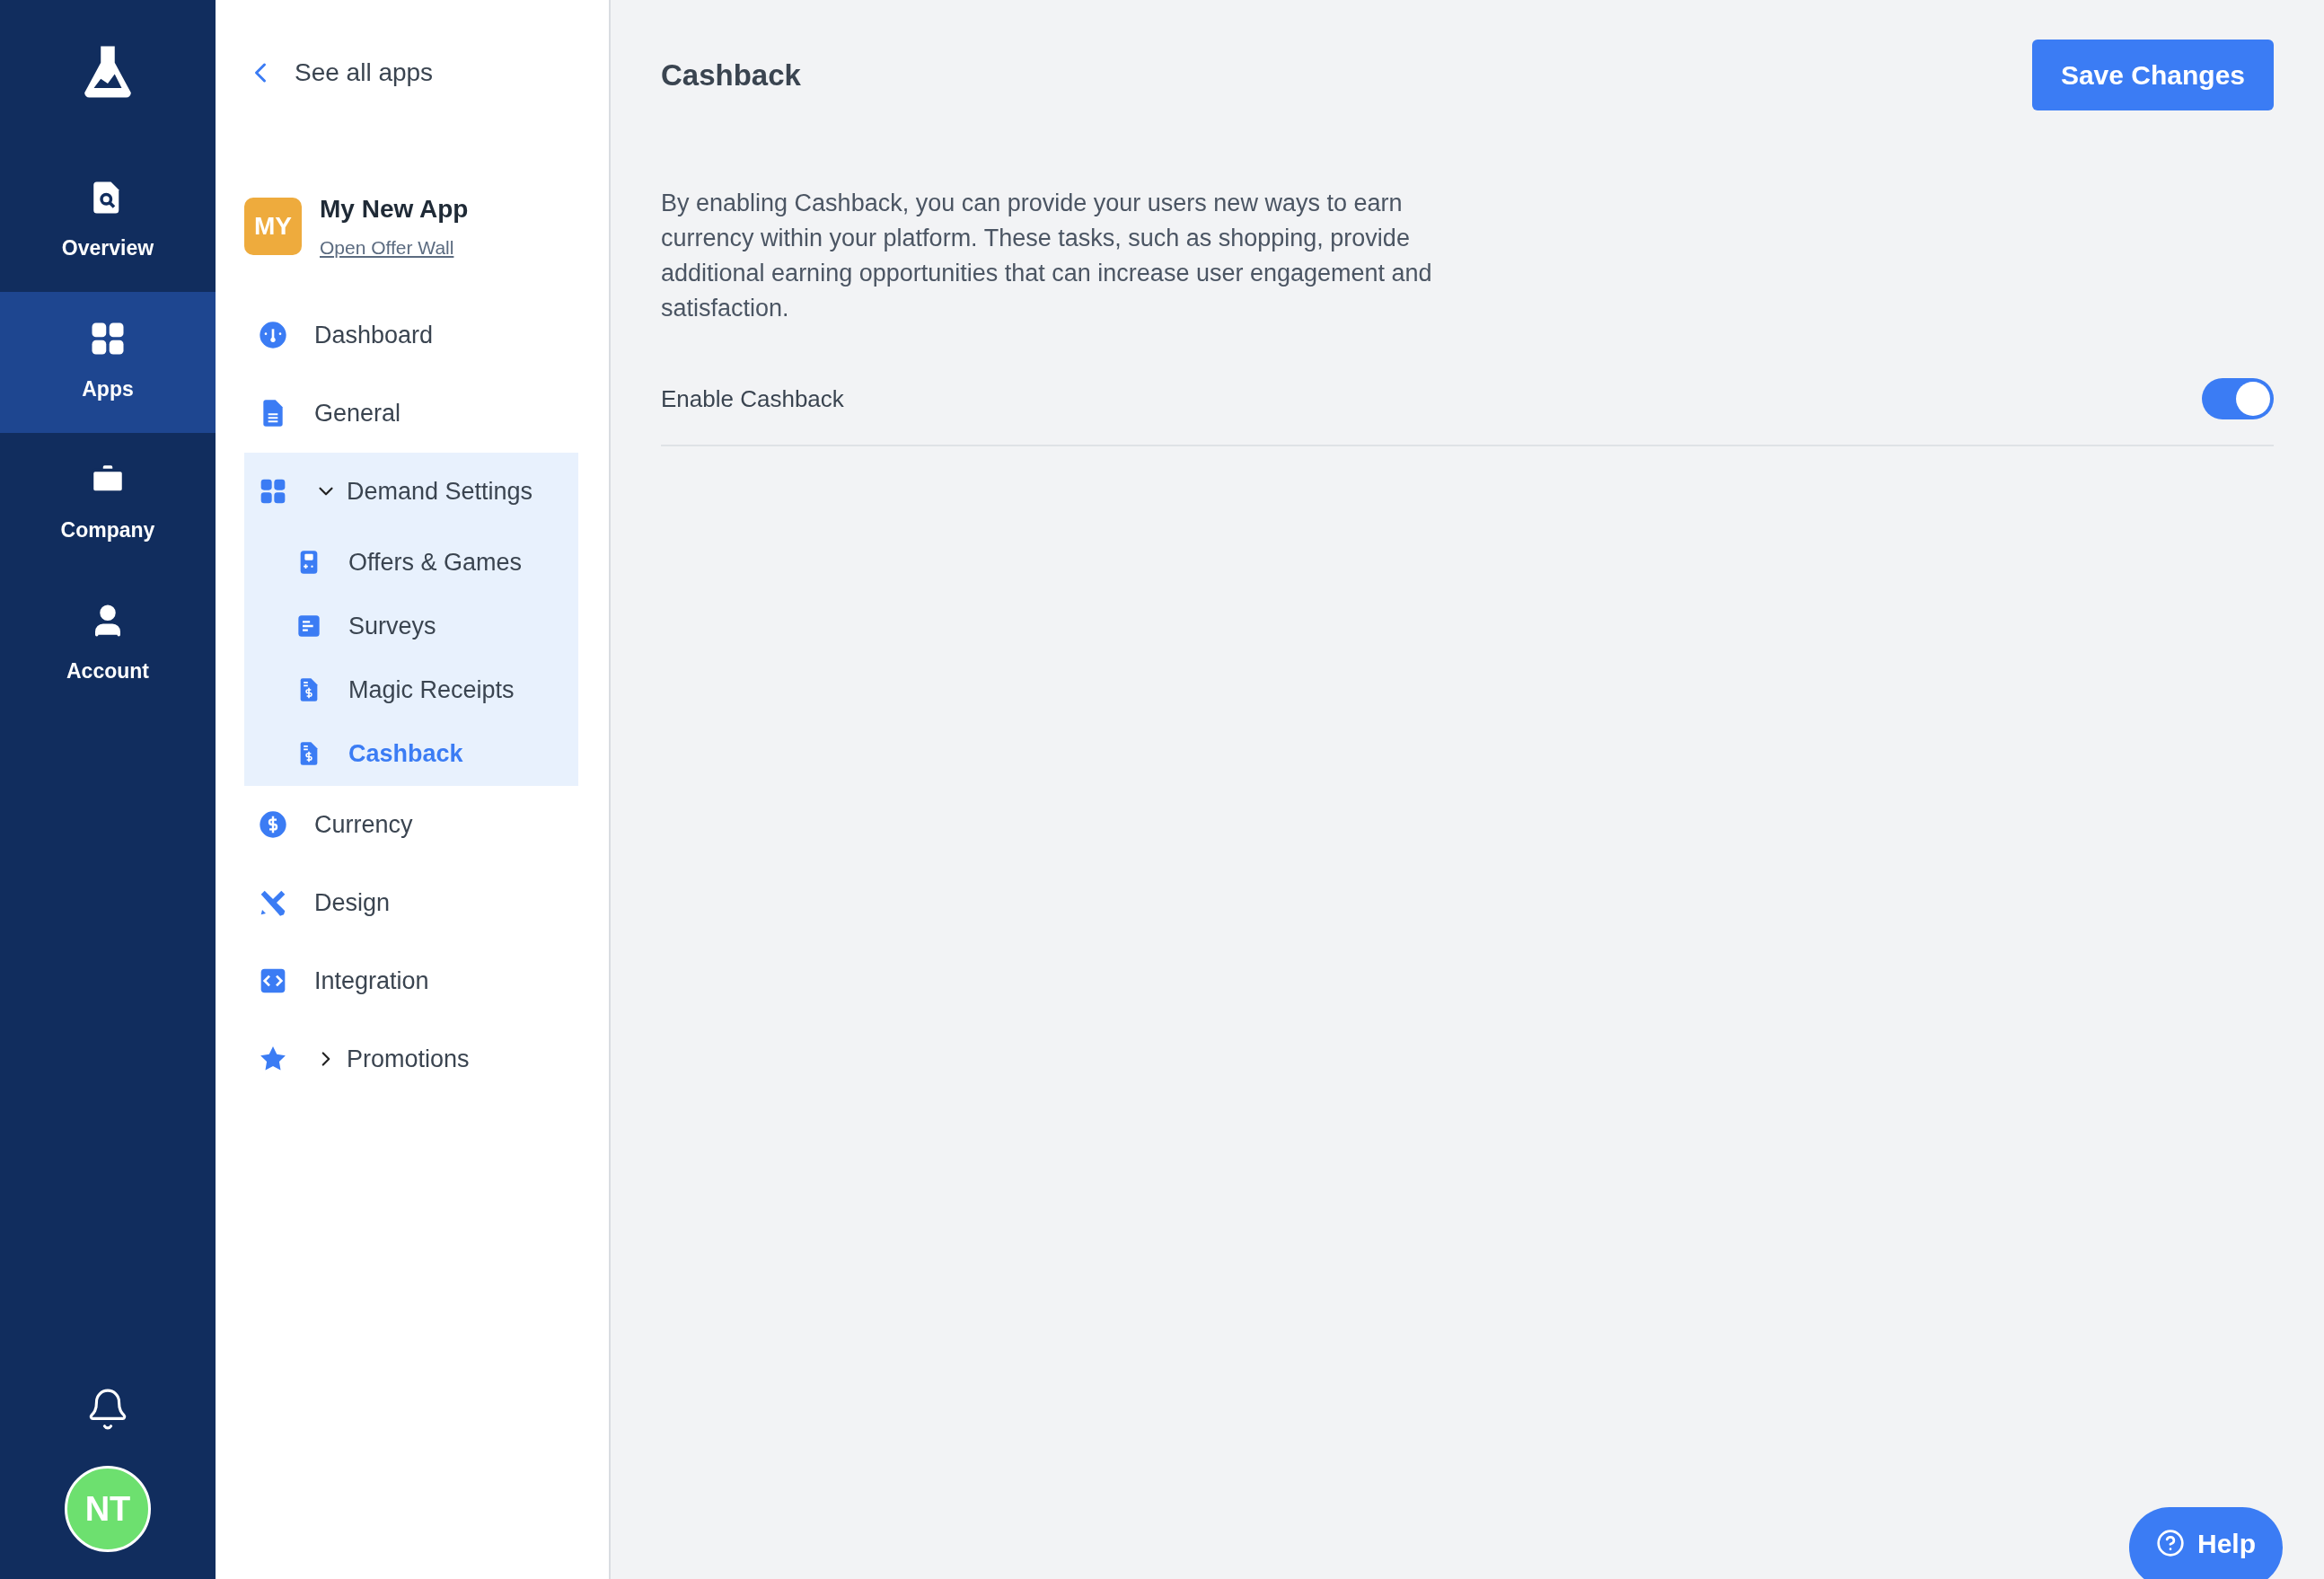 The height and width of the screenshot is (1579, 2324). Describe the element at coordinates (273, 824) in the screenshot. I see `dollar-coin-icon` at that location.